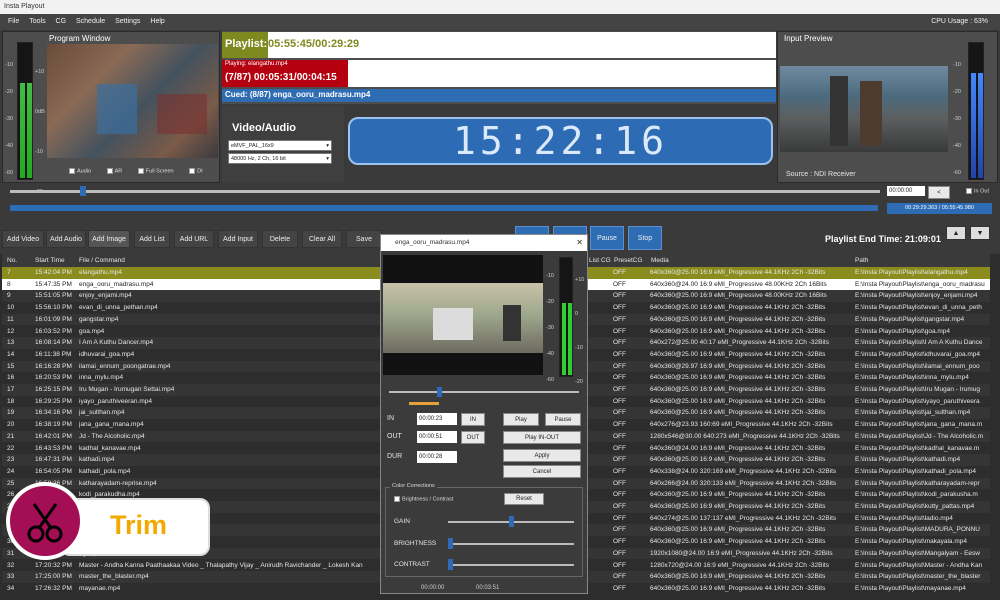 The width and height of the screenshot is (1000, 600). I want to click on seek-track, so click(445, 191).